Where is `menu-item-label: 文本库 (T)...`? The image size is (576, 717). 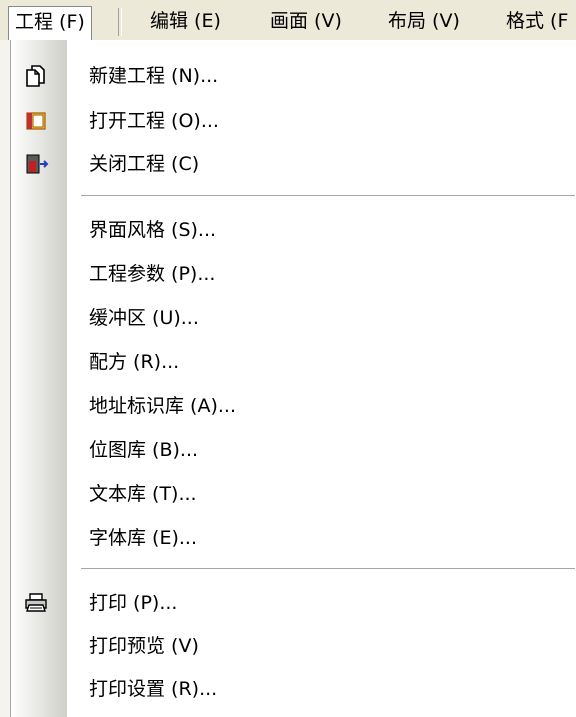 menu-item-label: 文本库 (T)... is located at coordinates (143, 494).